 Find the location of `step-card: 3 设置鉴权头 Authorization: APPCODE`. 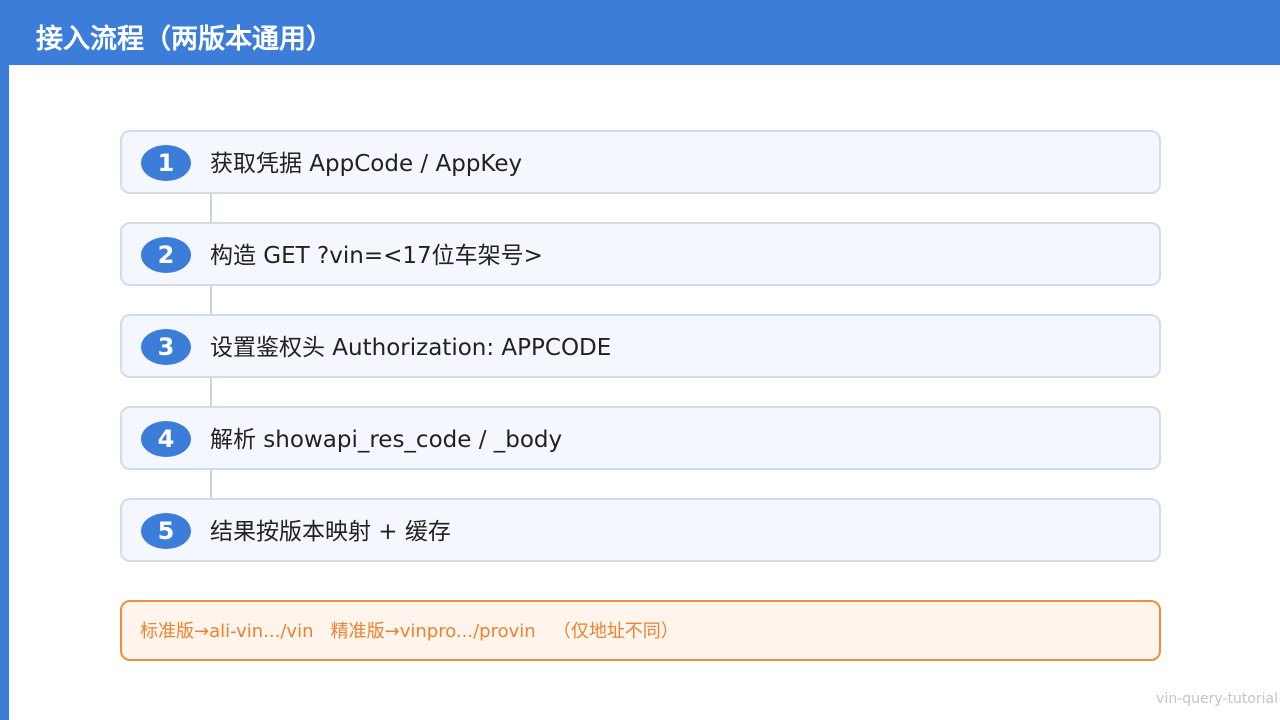

step-card: 3 设置鉴权头 Authorization: APPCODE is located at coordinates (640, 346).